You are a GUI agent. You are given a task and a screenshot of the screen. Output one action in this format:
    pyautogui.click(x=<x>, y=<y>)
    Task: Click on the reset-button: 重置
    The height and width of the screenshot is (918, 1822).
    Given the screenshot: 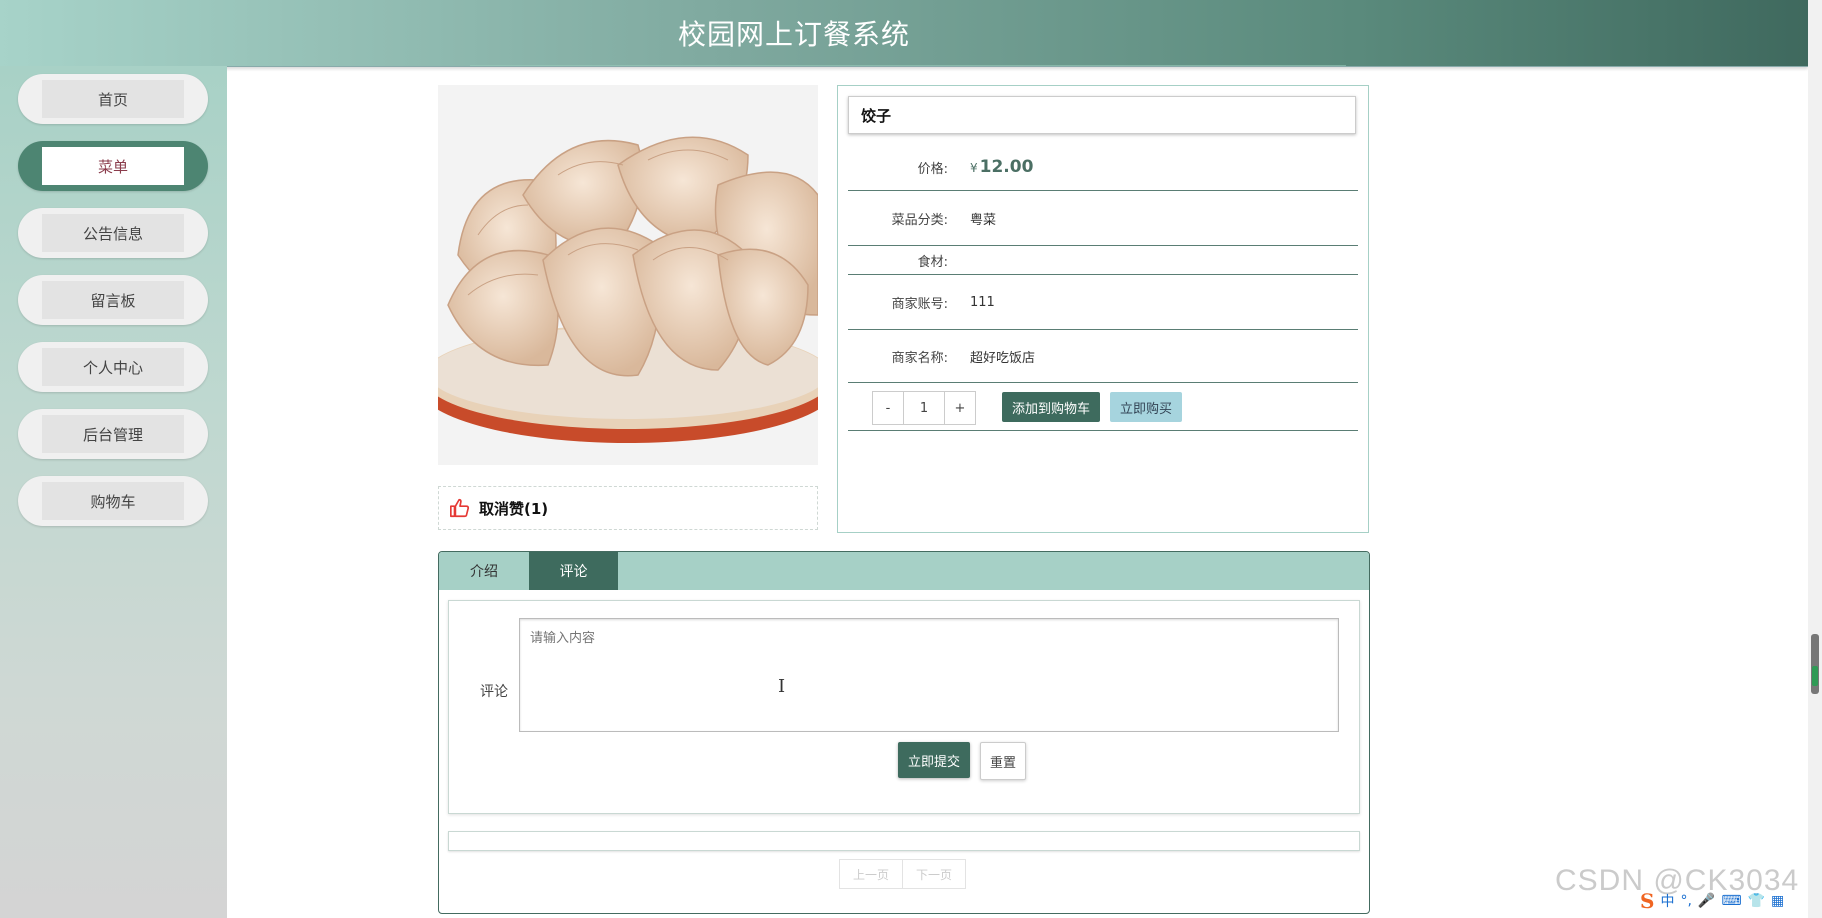 What is the action you would take?
    pyautogui.click(x=1003, y=761)
    